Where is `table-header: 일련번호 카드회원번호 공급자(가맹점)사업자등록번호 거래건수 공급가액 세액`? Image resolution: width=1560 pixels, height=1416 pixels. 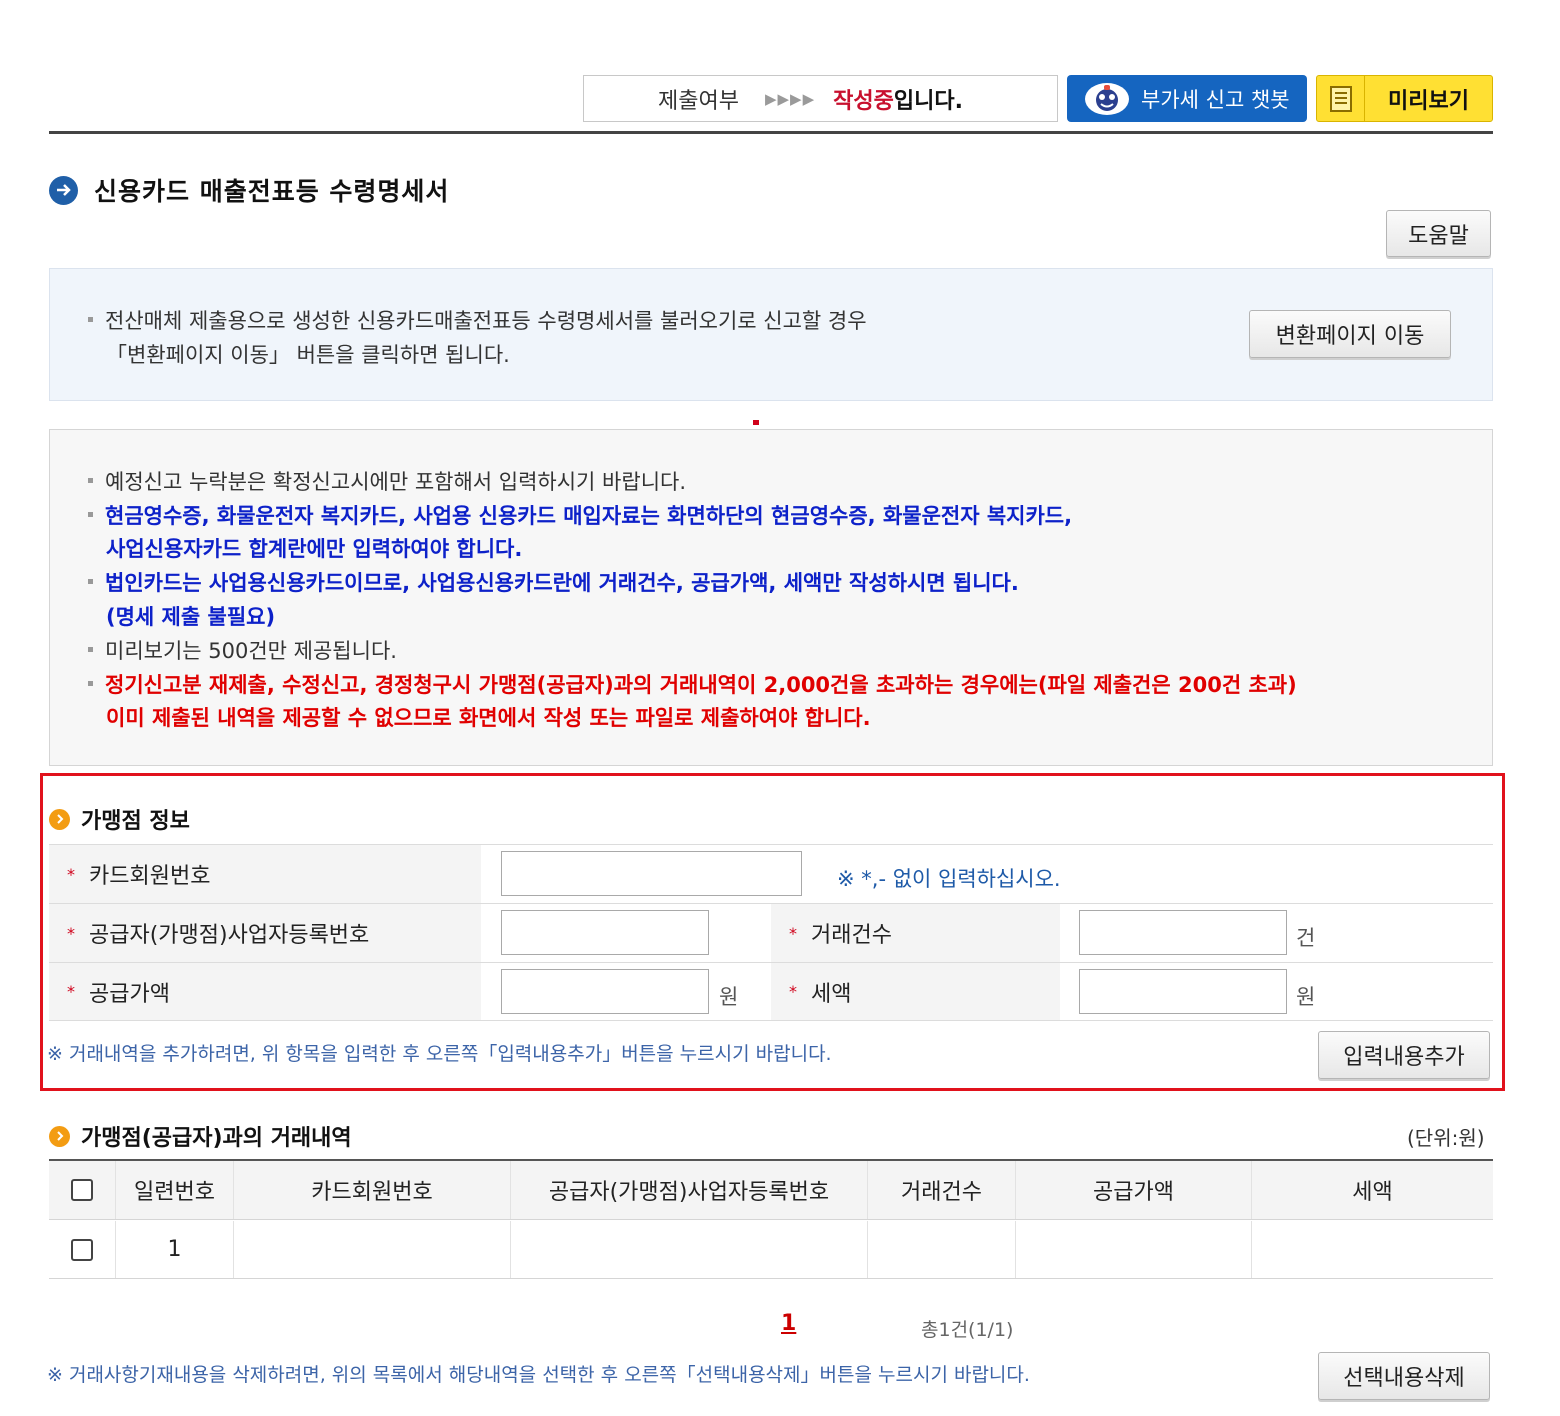
table-header: 일련번호 카드회원번호 공급자(가맹점)사업자등록번호 거래건수 공급가액 세액 is located at coordinates (771, 1190).